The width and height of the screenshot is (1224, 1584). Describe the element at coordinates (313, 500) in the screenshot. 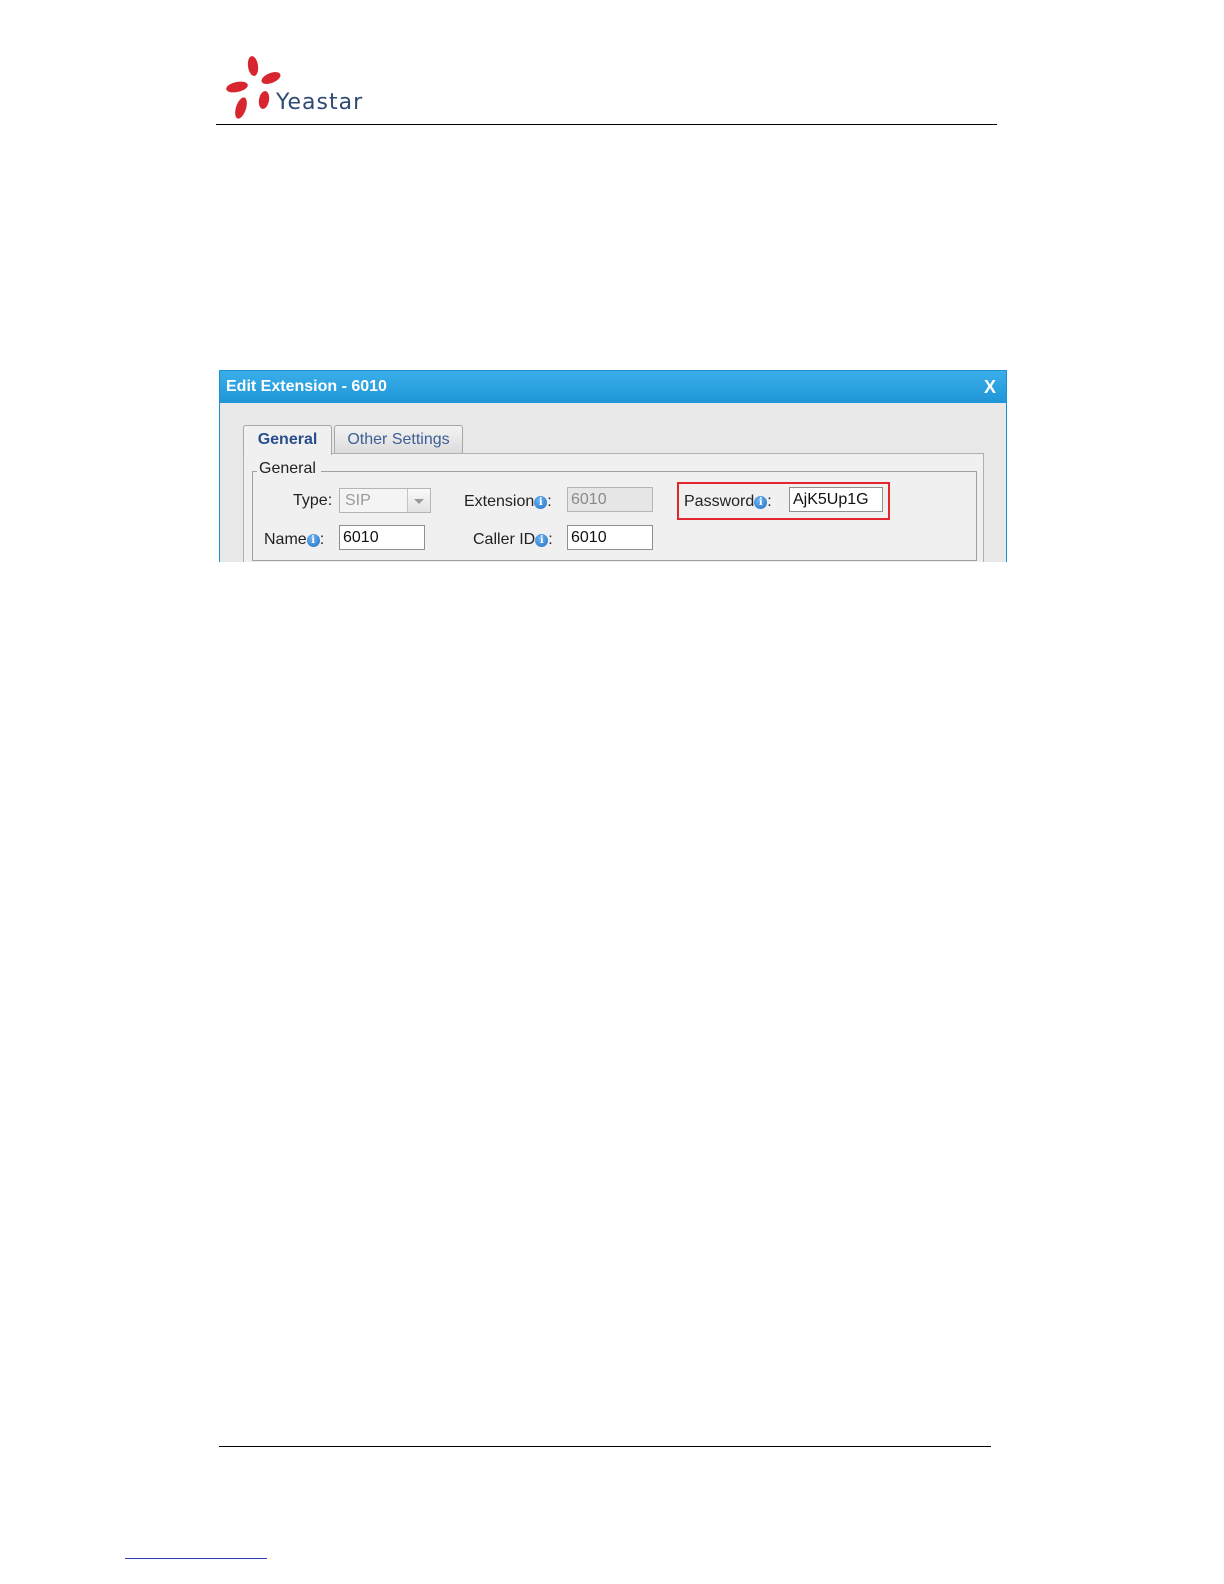

I see `type-label: Type:` at that location.